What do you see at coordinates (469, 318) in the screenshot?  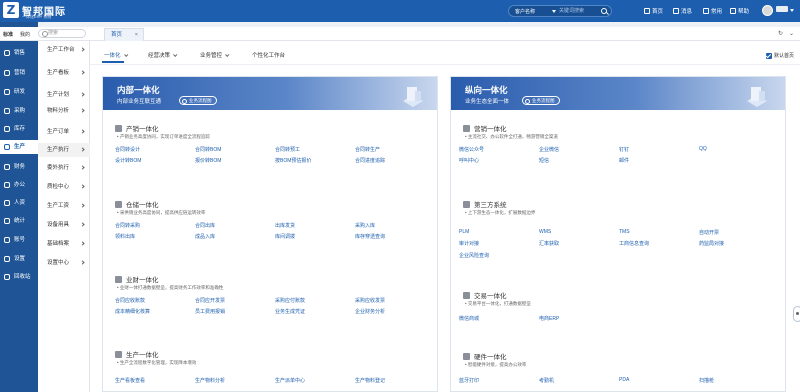 I see `feature-link: 微信商城` at bounding box center [469, 318].